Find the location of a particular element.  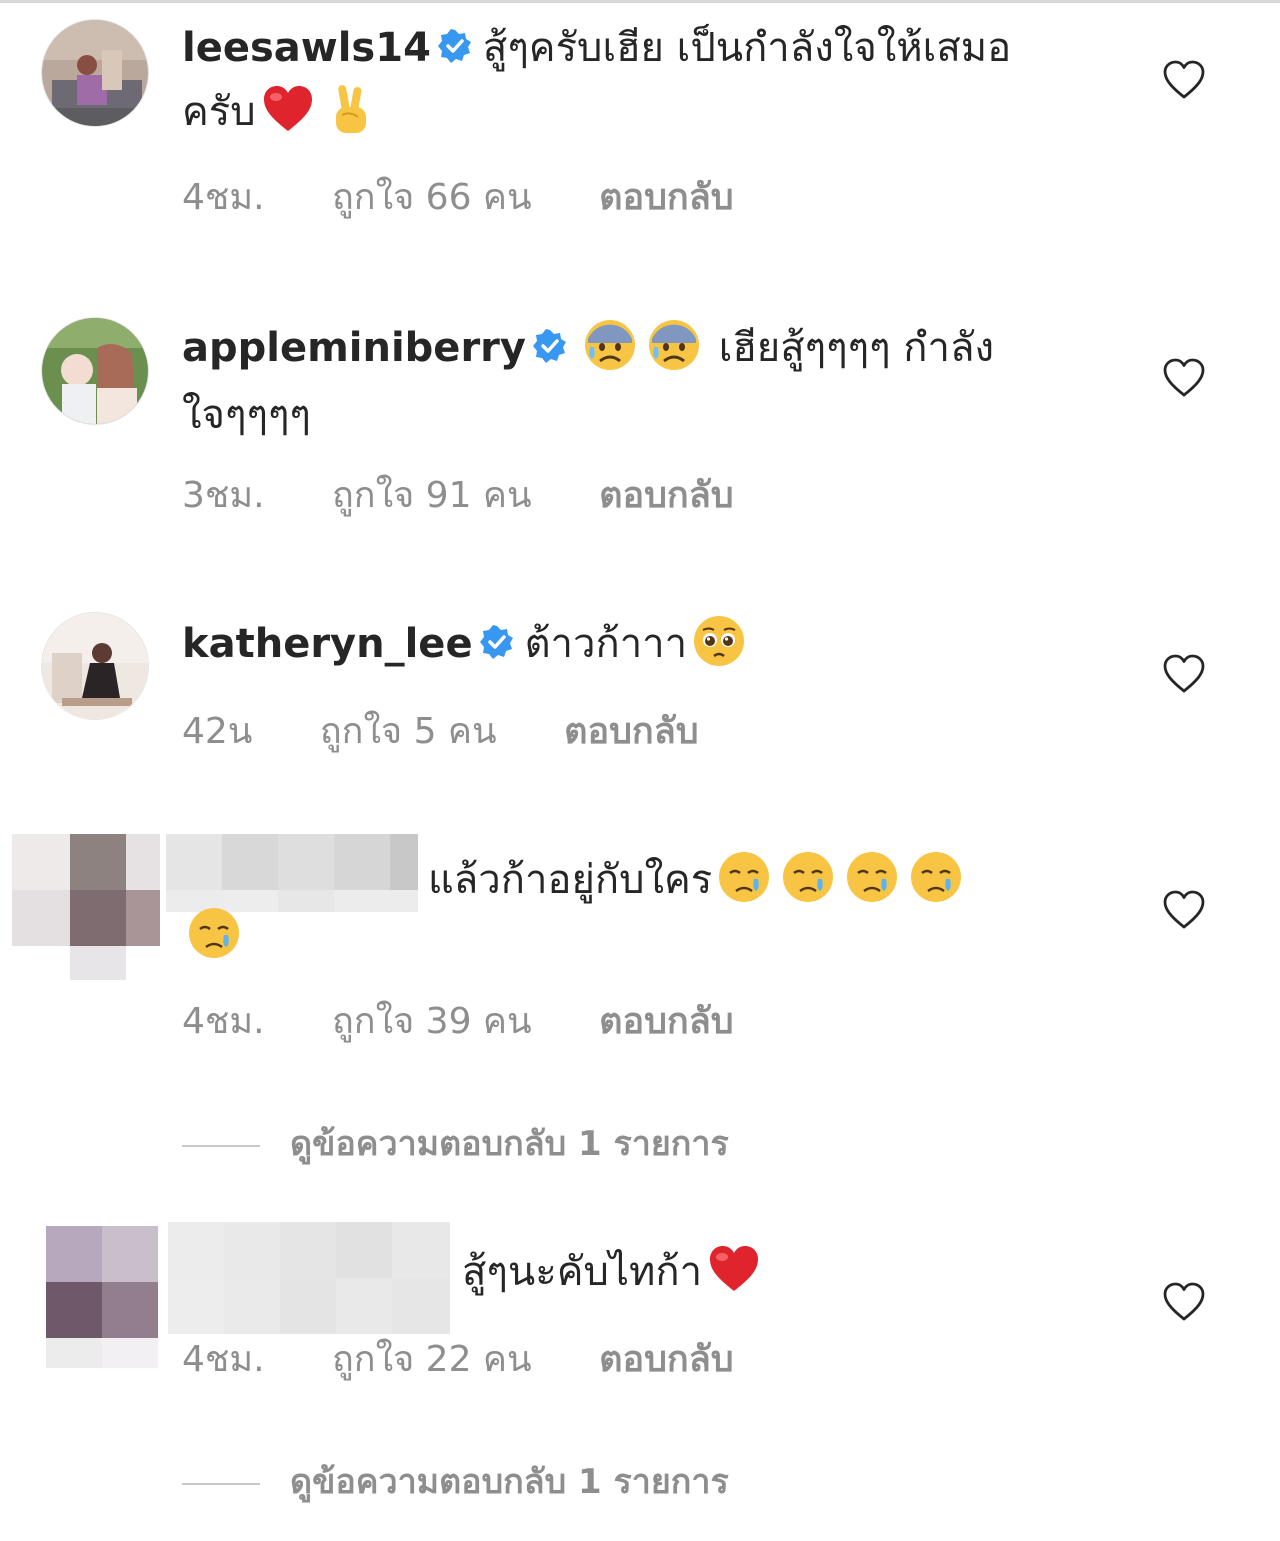

comment-time: 3ชม. is located at coordinates (223, 495).